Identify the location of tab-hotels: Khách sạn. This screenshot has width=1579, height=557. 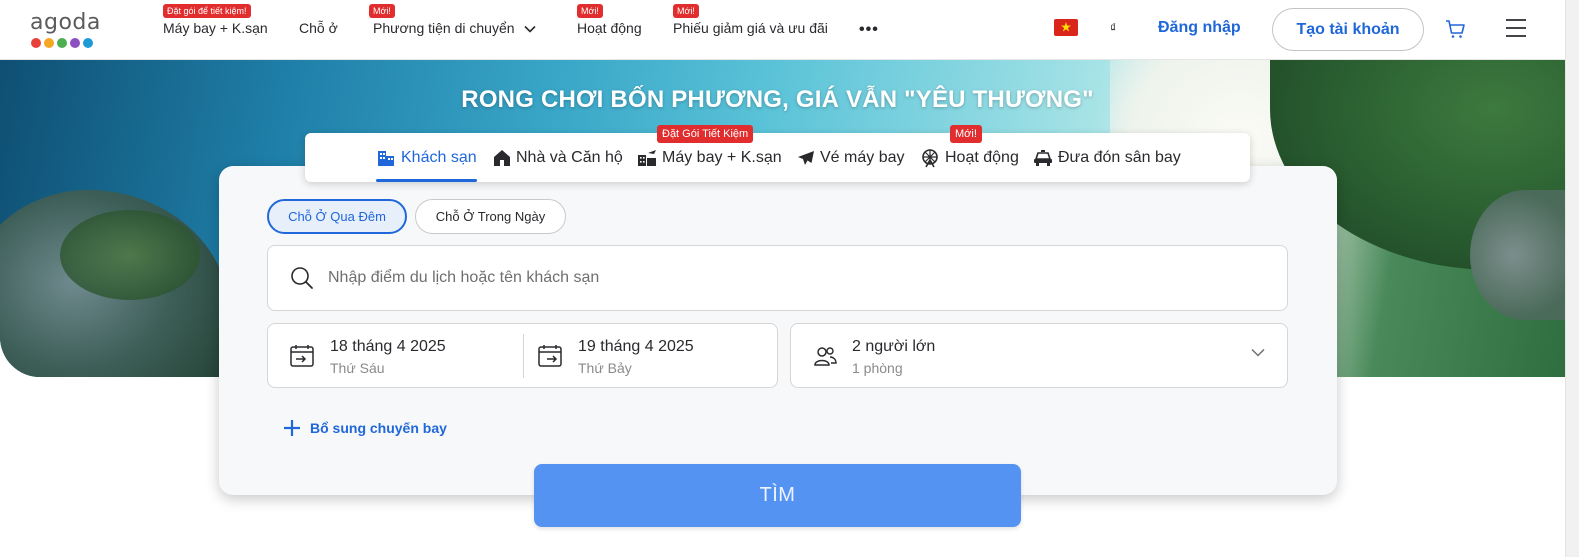
(426, 157).